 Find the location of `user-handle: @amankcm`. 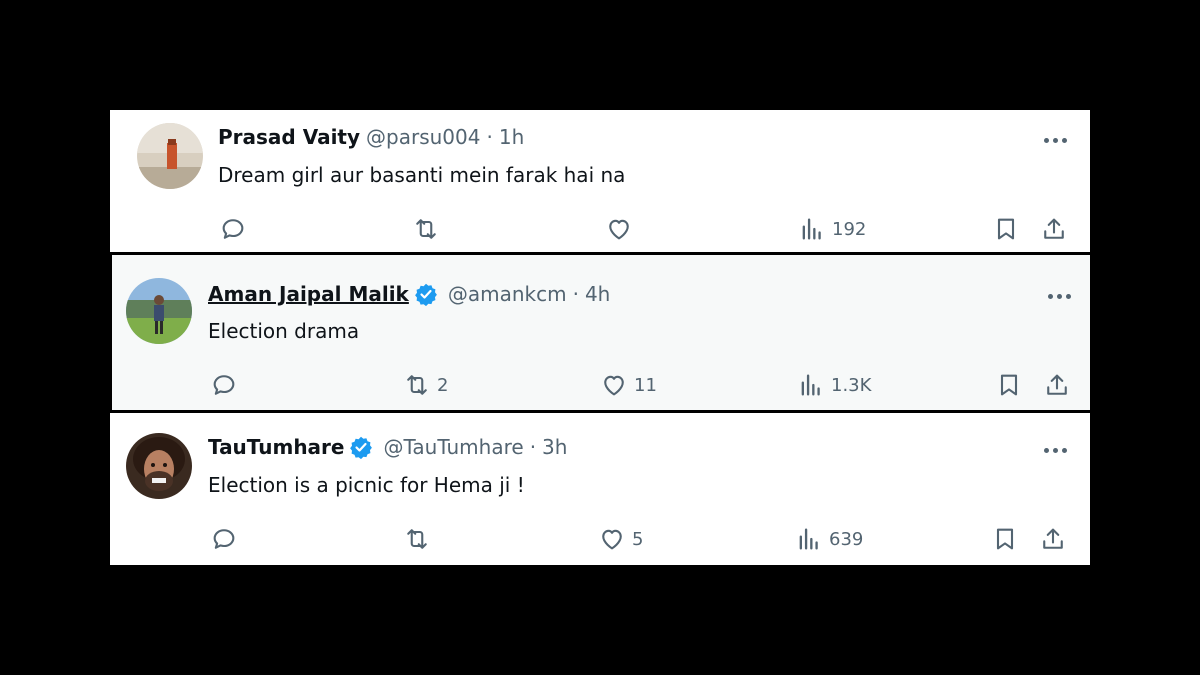

user-handle: @amankcm is located at coordinates (507, 294).